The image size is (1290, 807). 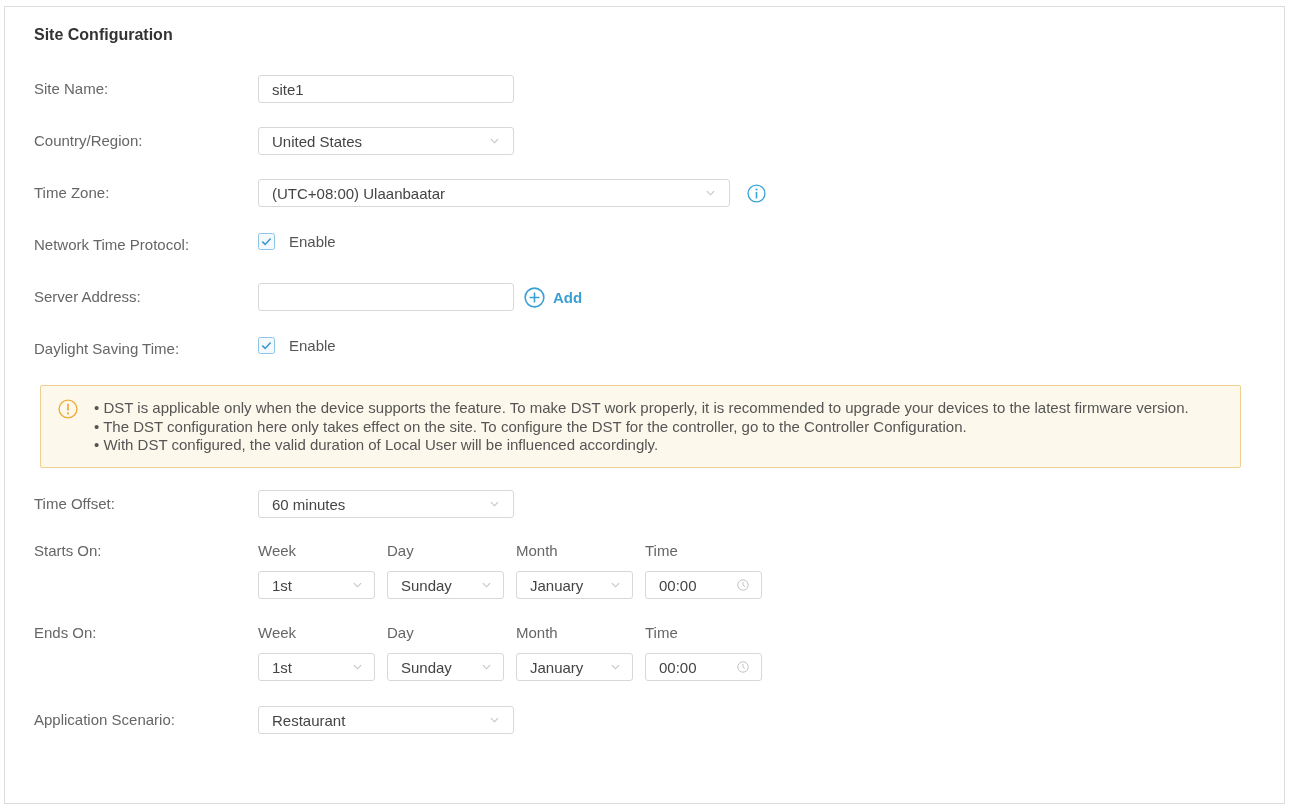 What do you see at coordinates (75, 504) in the screenshot?
I see `field-label: Time Offset:` at bounding box center [75, 504].